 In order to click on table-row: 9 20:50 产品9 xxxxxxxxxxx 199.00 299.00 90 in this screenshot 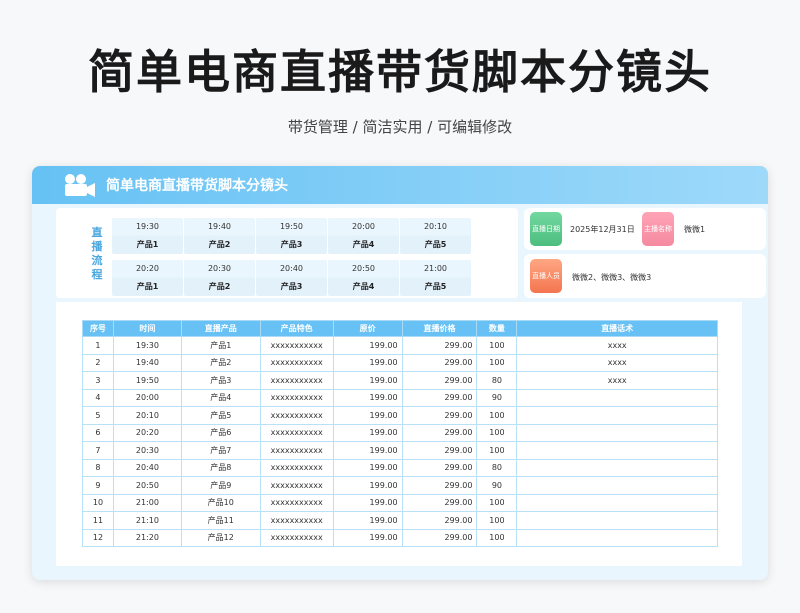, I will do `click(400, 485)`.